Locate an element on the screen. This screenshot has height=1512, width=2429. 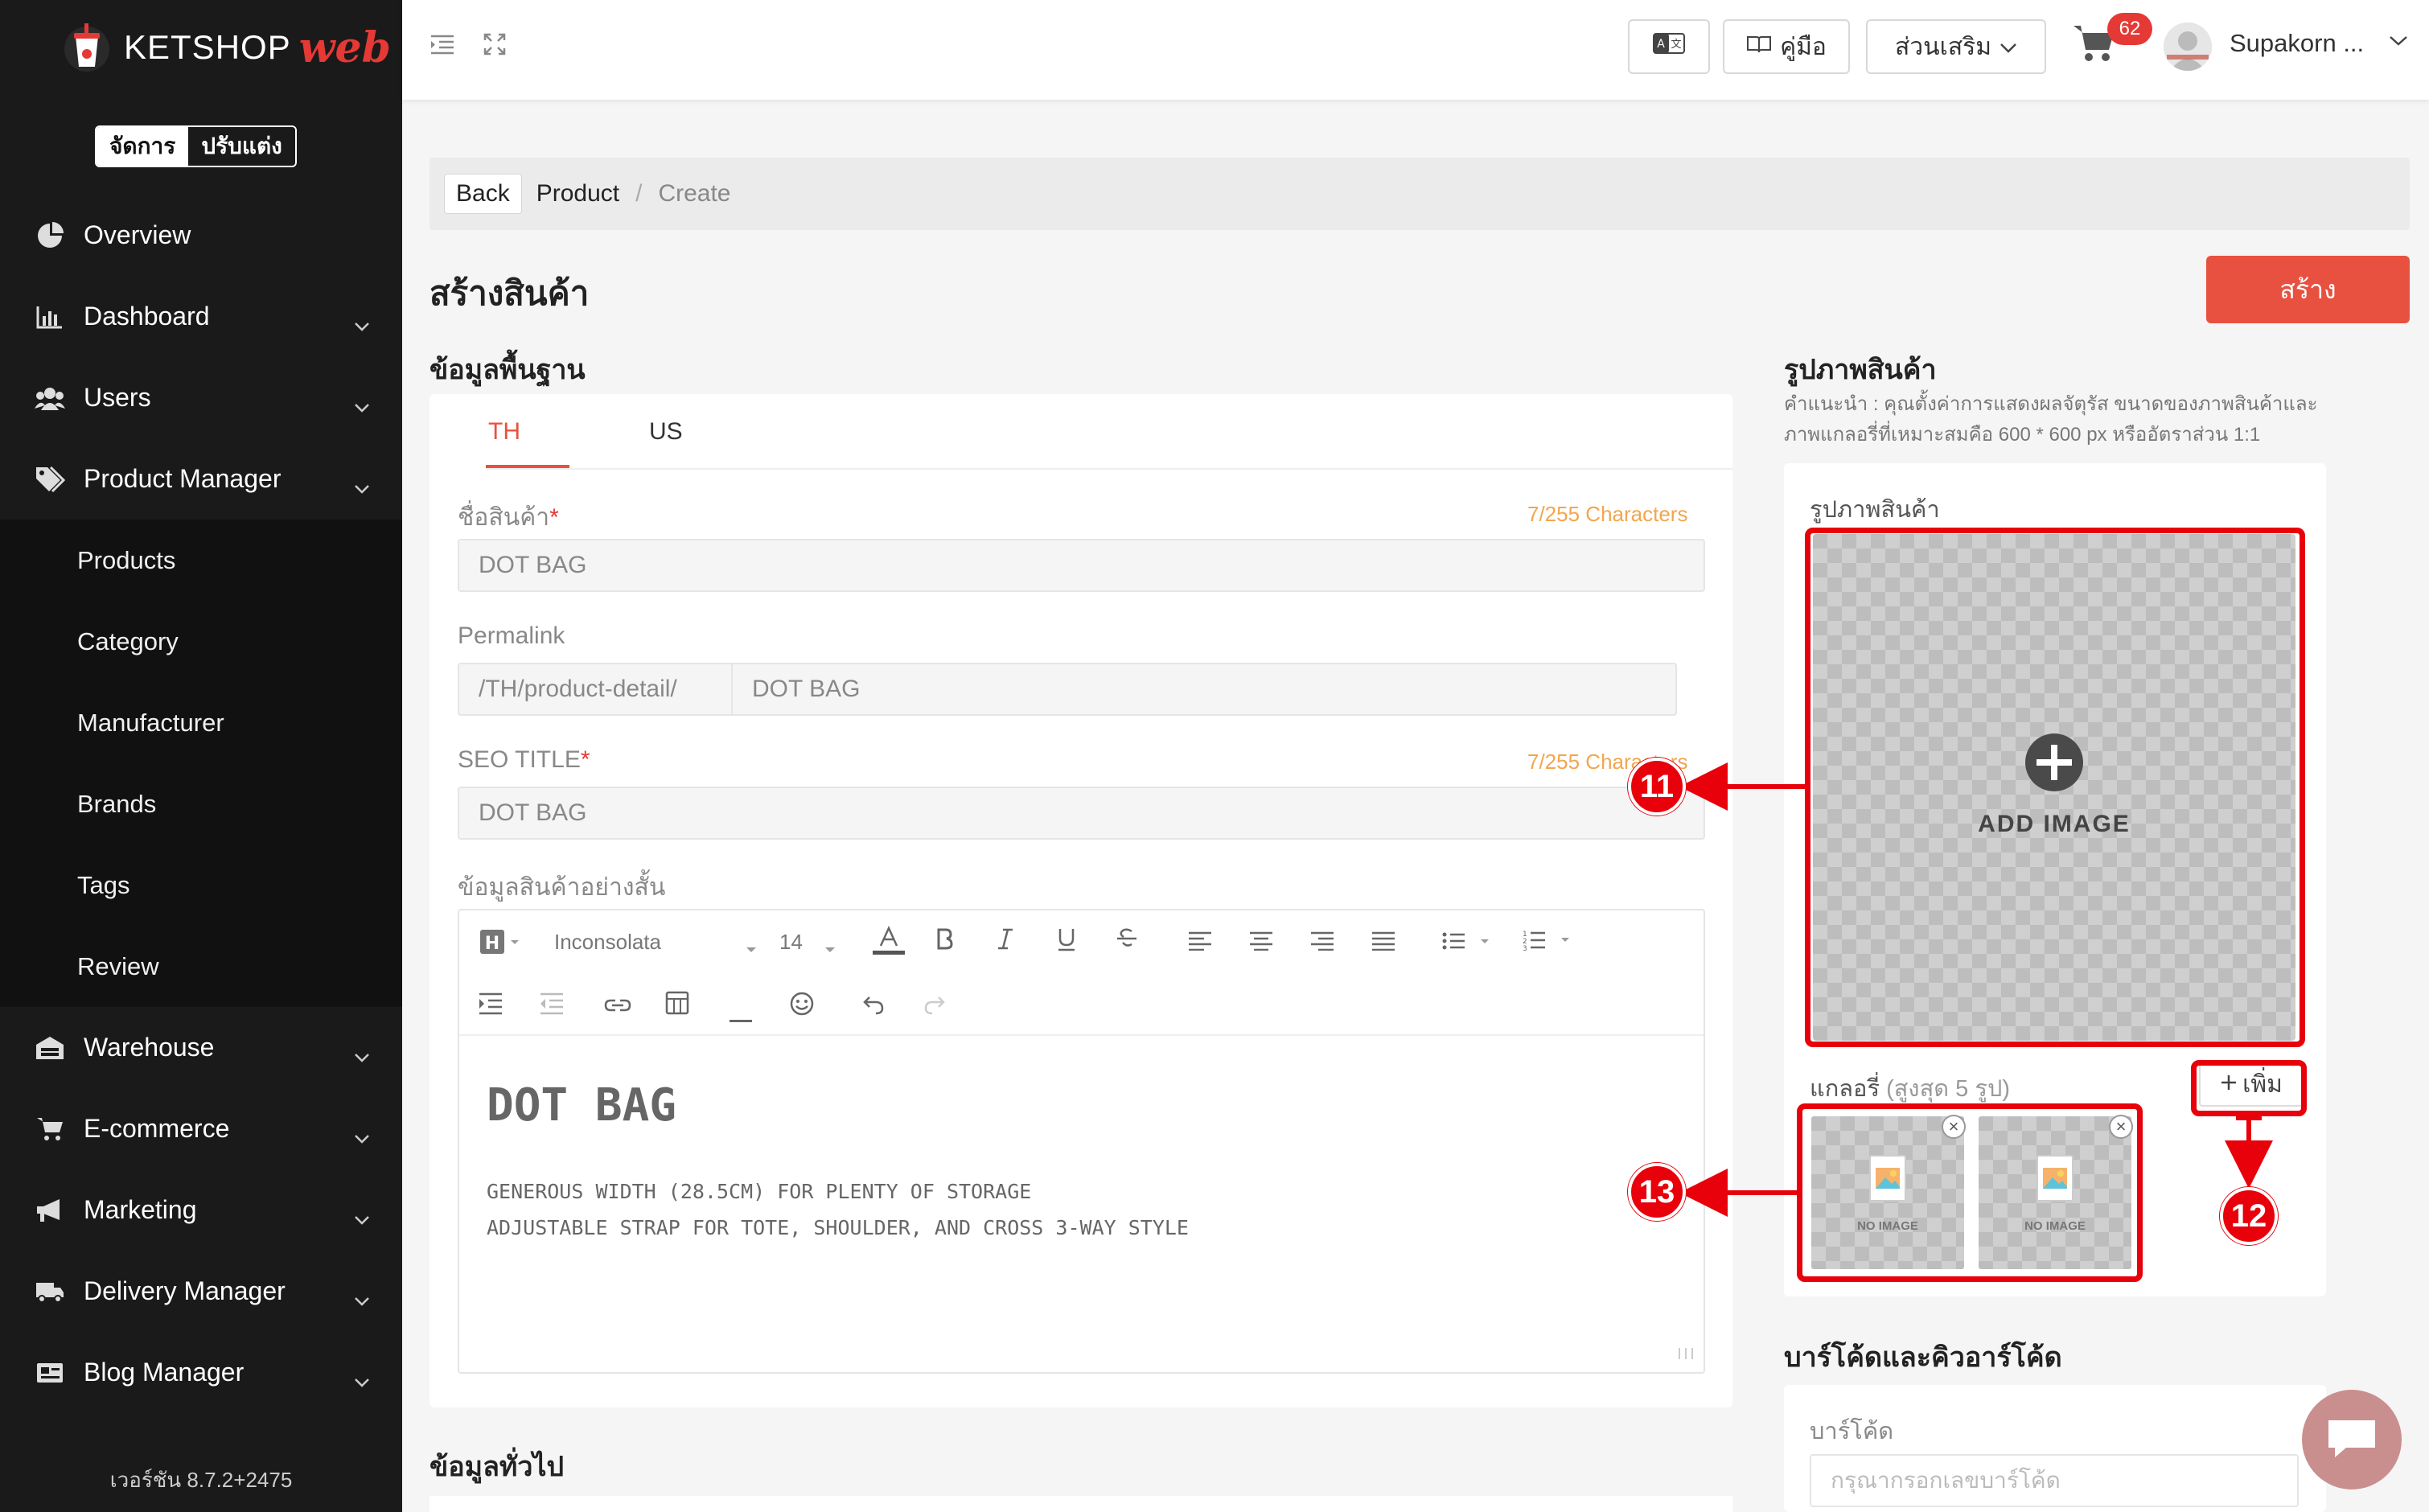
fullscreen-icon is located at coordinates (495, 46).